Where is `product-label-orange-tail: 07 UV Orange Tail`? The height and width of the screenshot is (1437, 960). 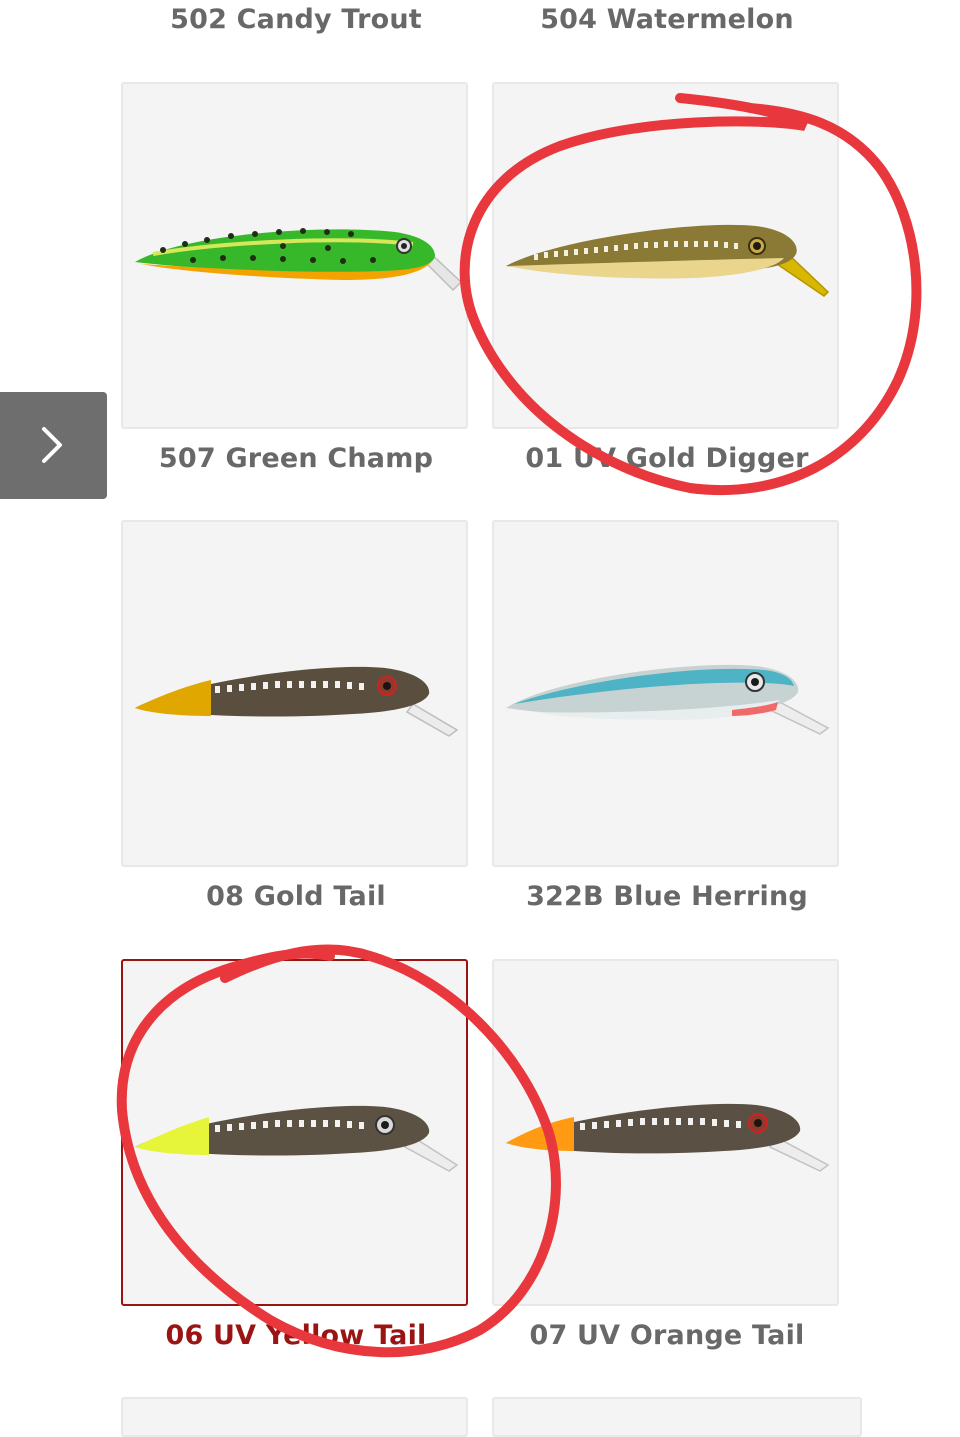 product-label-orange-tail: 07 UV Orange Tail is located at coordinates (667, 1335).